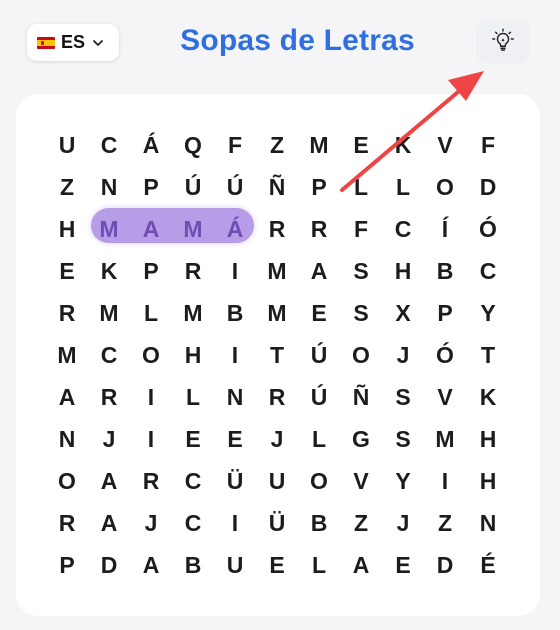 This screenshot has width=560, height=630. Describe the element at coordinates (403, 313) in the screenshot. I see `grid-cell: X` at that location.